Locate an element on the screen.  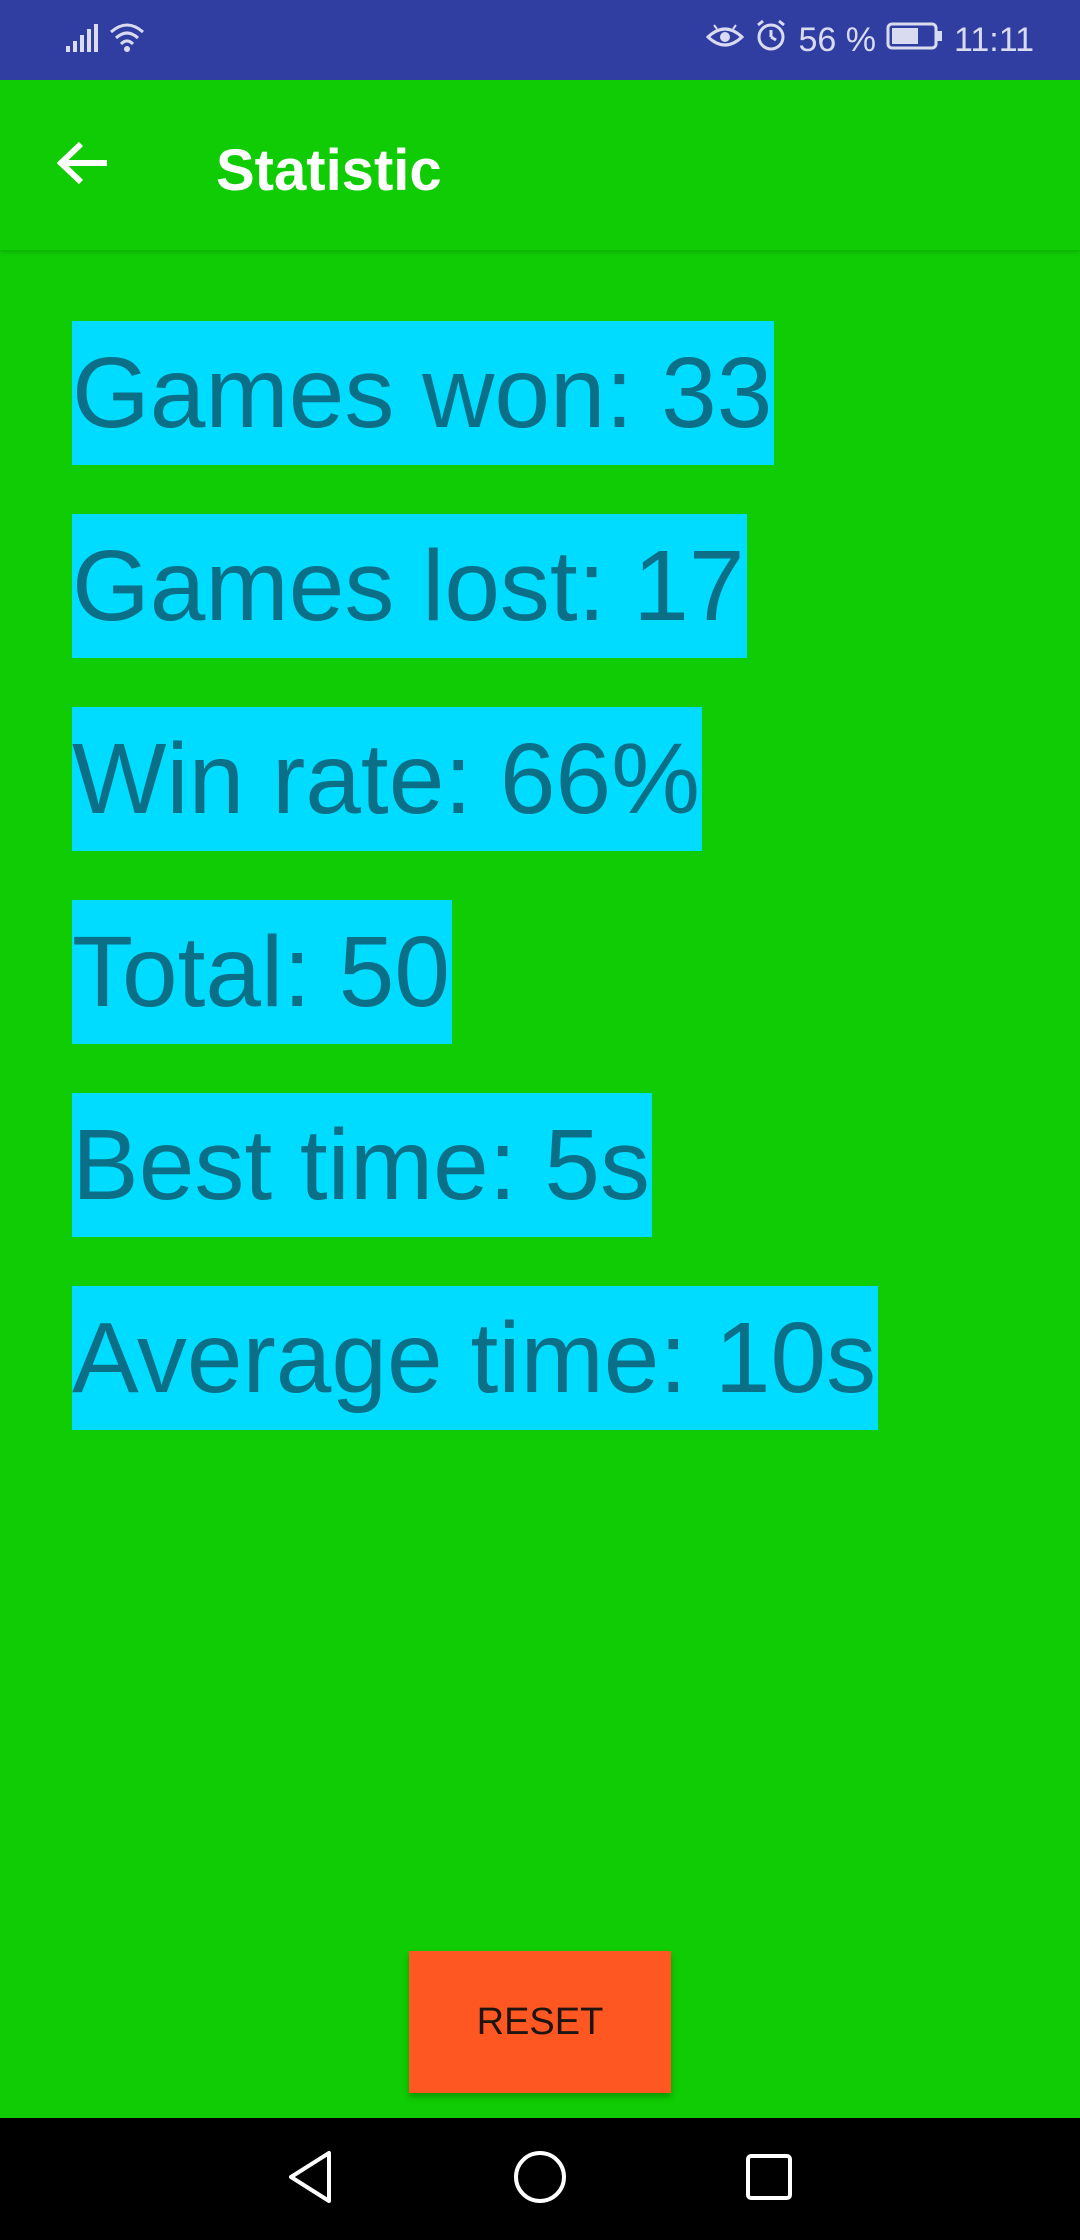
clock: 11:11 is located at coordinates (993, 40).